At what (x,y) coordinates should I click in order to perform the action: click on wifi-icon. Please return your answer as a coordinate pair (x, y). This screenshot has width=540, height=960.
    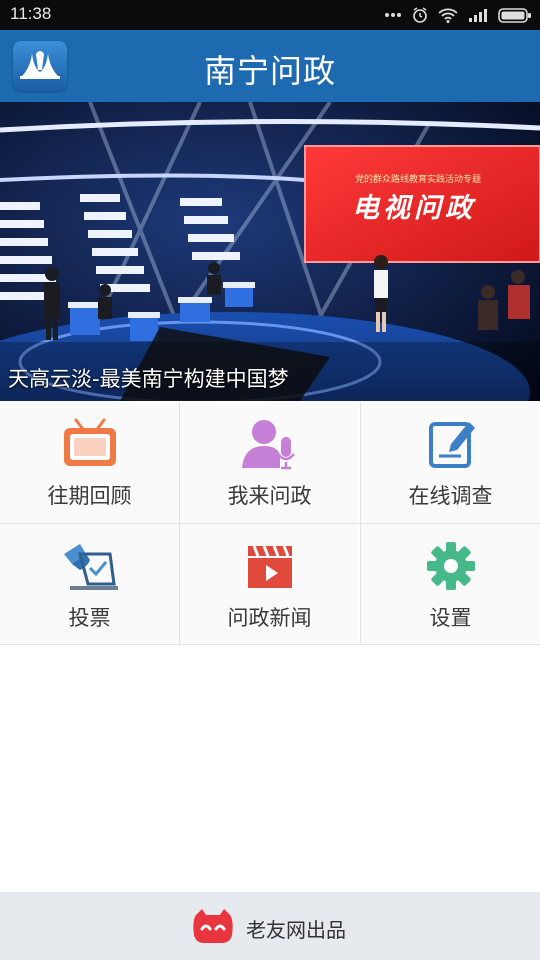
    Looking at the image, I should click on (448, 15).